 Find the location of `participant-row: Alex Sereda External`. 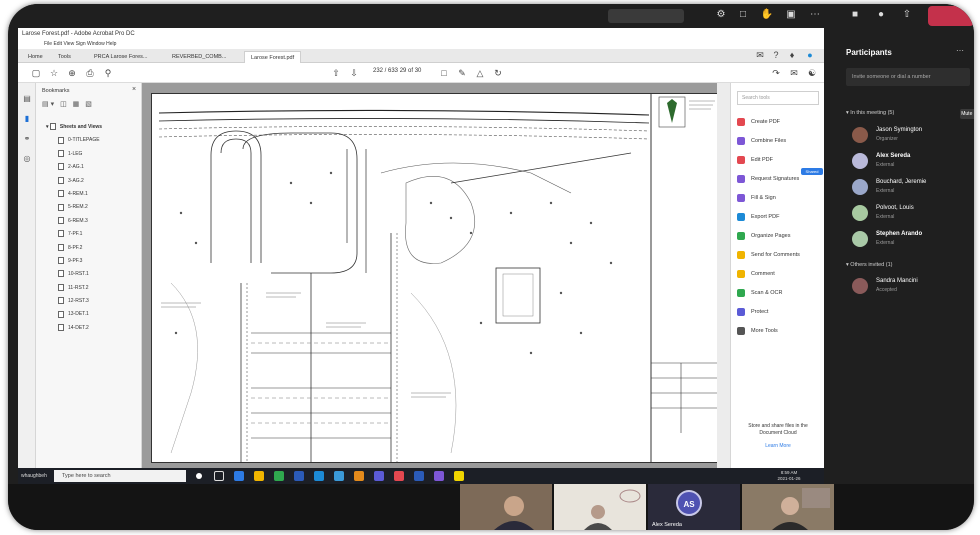

participant-row: Alex Sereda External is located at coordinates (908, 162).